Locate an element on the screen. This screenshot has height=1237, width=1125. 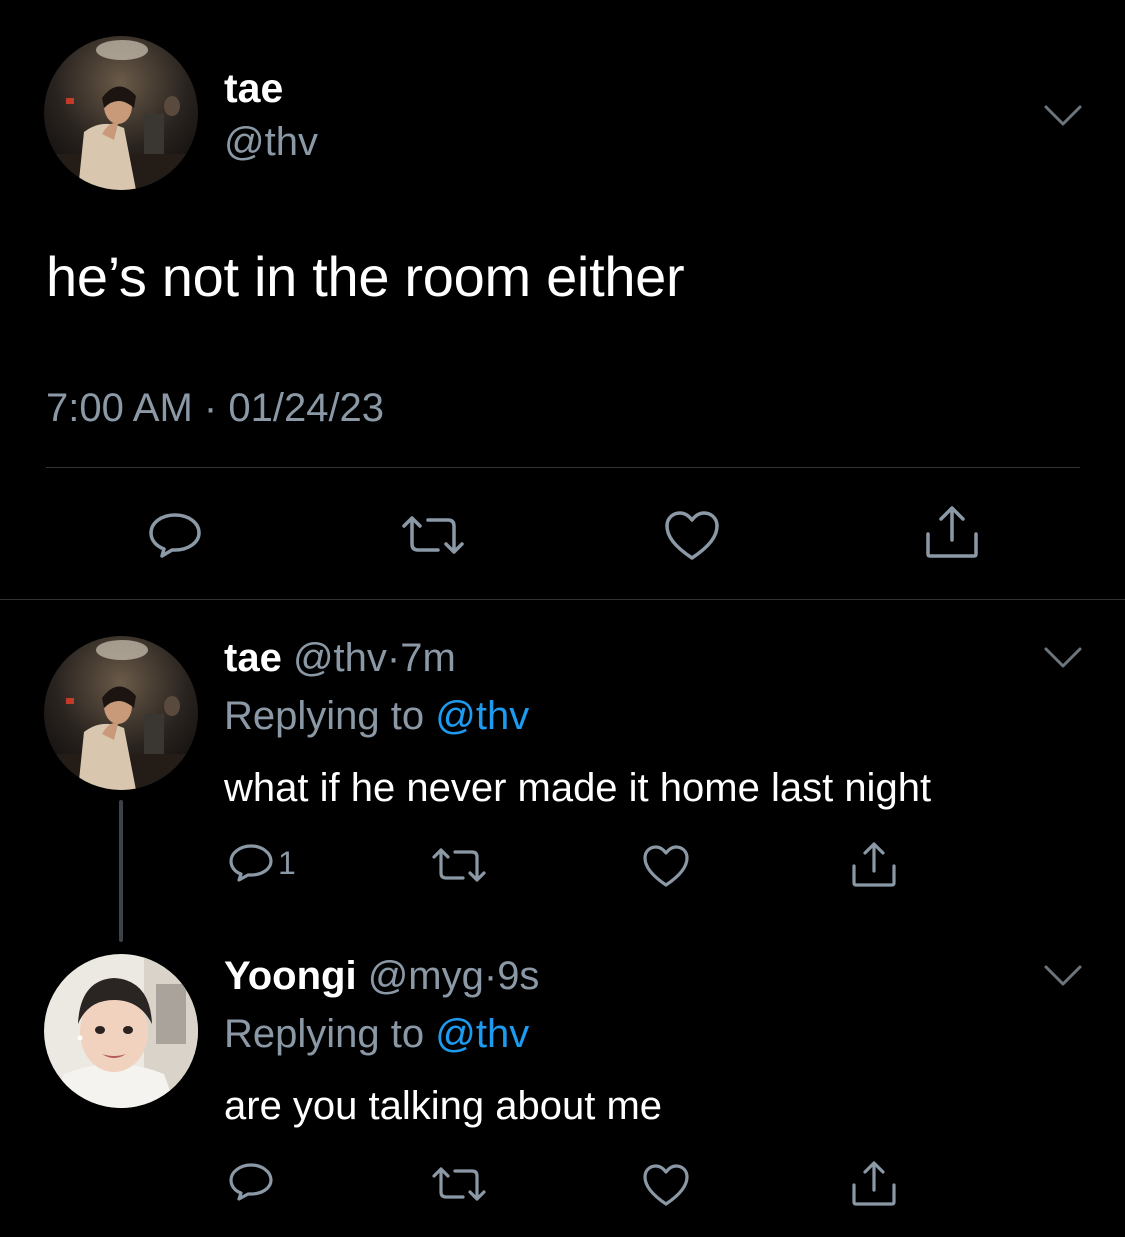
reply-count: 1 is located at coordinates (287, 863).